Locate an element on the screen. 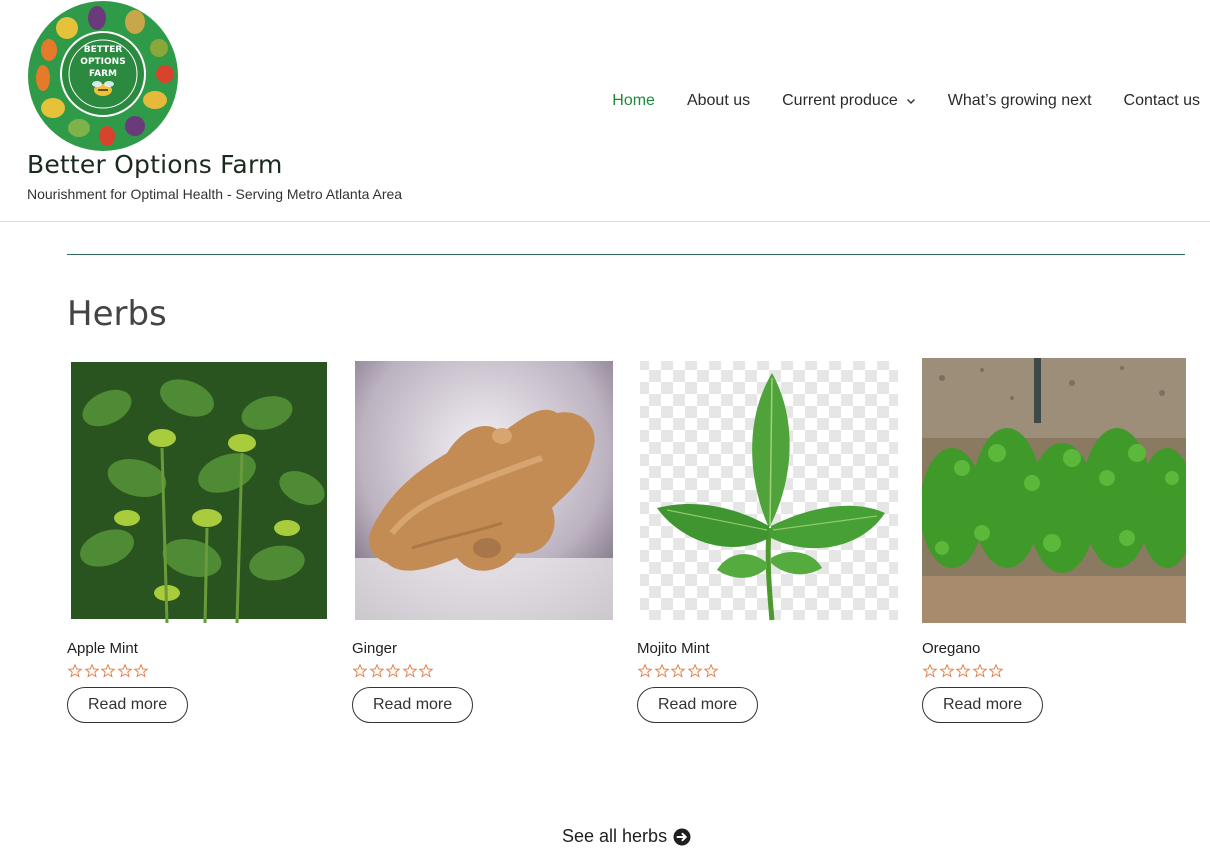 This screenshot has height=868, width=1210. chevron-down-icon is located at coordinates (910, 101).